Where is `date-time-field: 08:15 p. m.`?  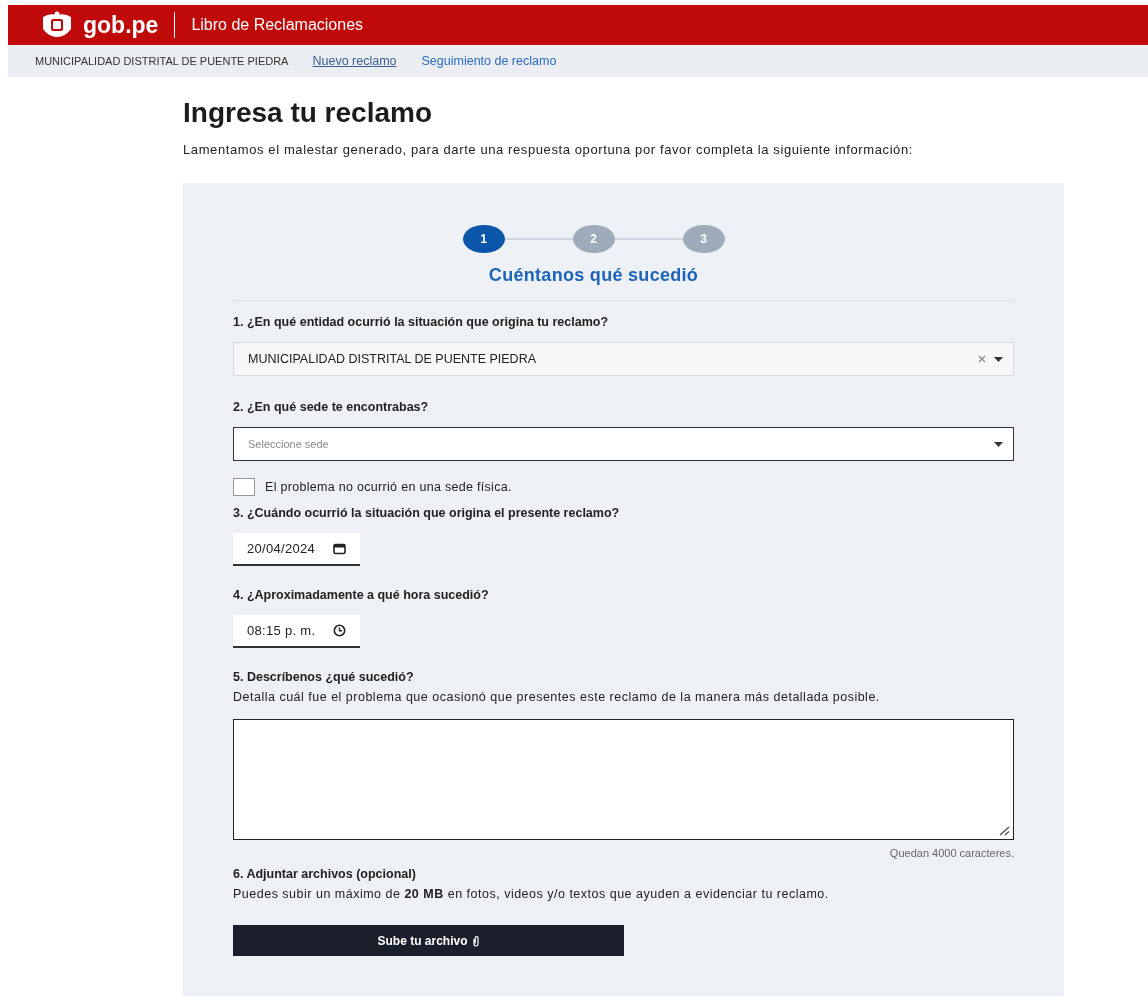 date-time-field: 08:15 p. m. is located at coordinates (297, 631).